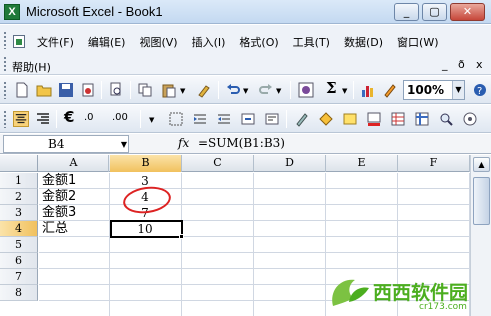  What do you see at coordinates (19, 163) in the screenshot?
I see `select-all-corner` at bounding box center [19, 163].